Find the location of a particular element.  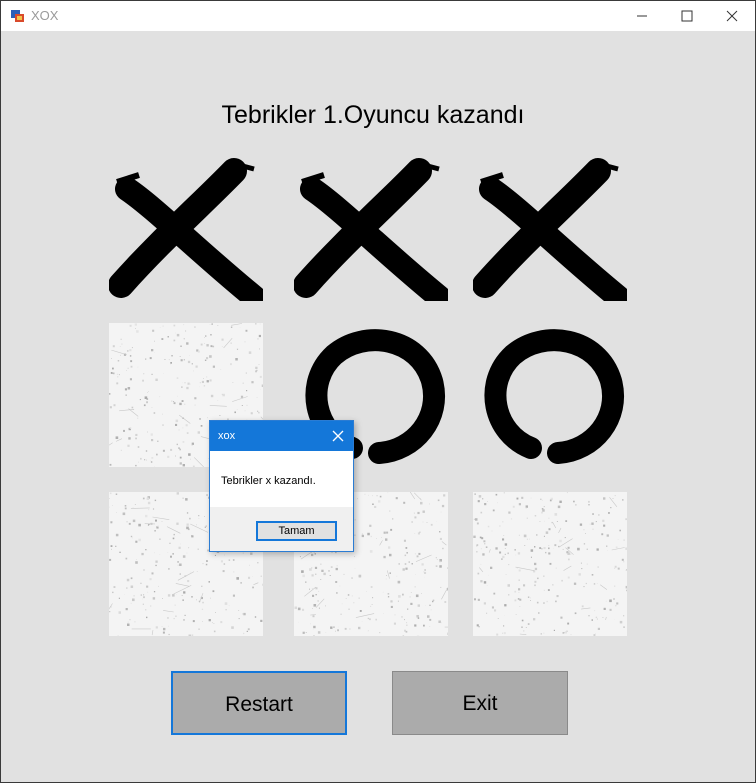

exit-button: Exit is located at coordinates (480, 703).